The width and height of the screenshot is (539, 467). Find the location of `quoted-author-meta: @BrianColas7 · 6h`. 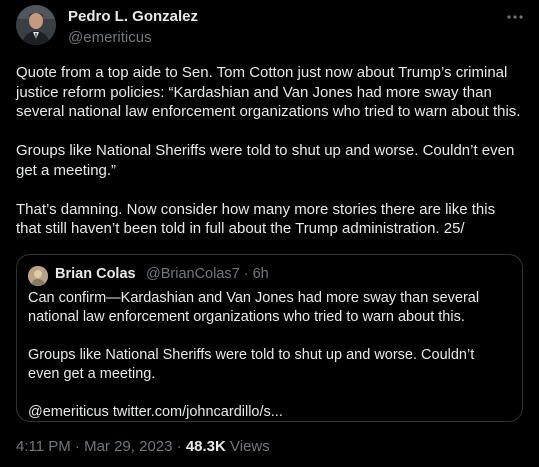

quoted-author-meta: @BrianColas7 · 6h is located at coordinates (207, 274).